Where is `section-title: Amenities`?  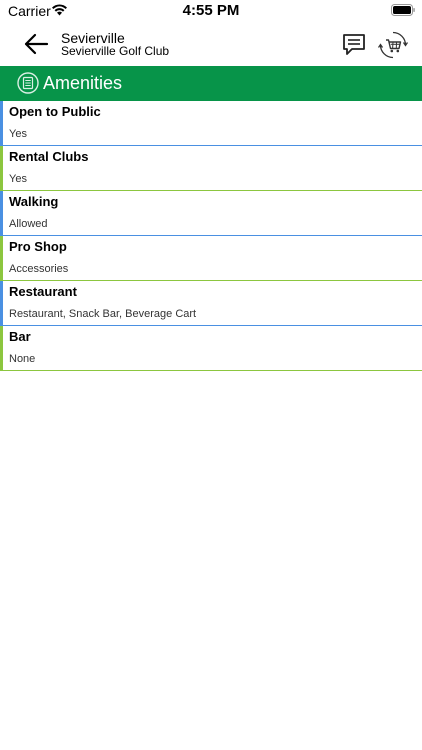
section-title: Amenities is located at coordinates (83, 83).